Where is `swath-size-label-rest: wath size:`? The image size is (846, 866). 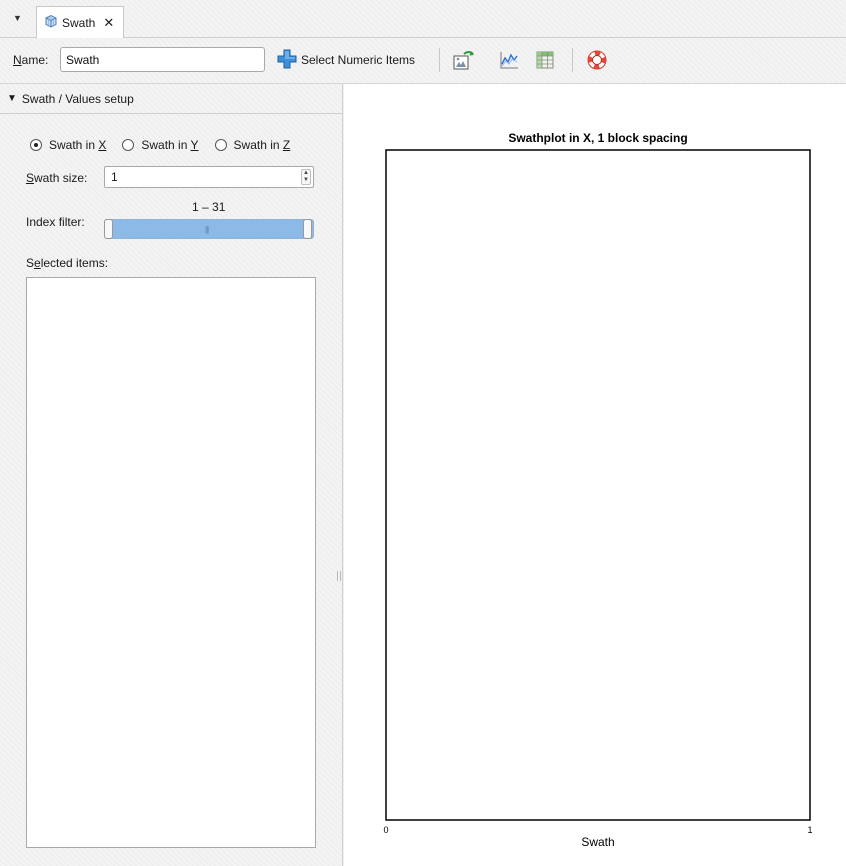
swath-size-label-rest: wath size: is located at coordinates (61, 178).